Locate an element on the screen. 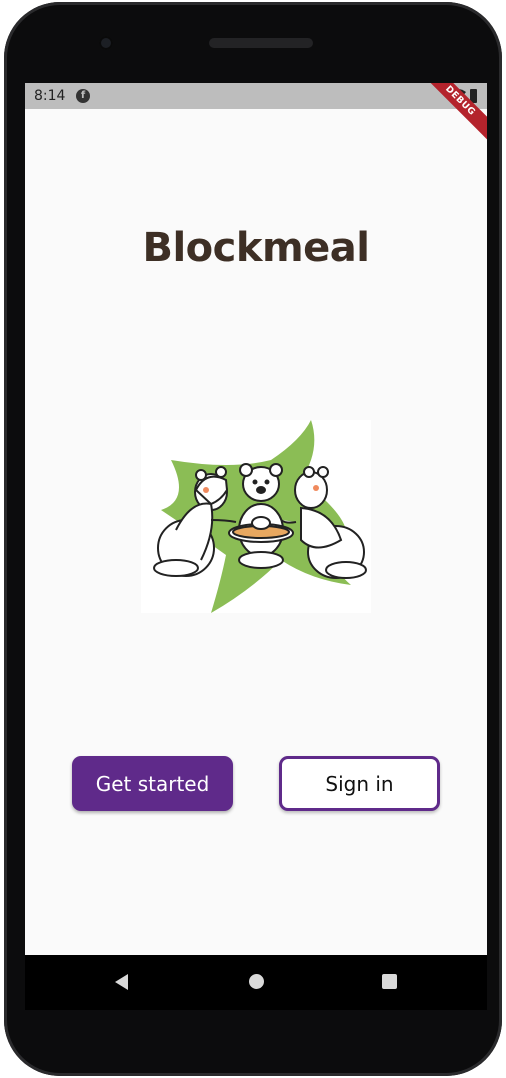 The height and width of the screenshot is (1078, 506). home-icon is located at coordinates (256, 981).